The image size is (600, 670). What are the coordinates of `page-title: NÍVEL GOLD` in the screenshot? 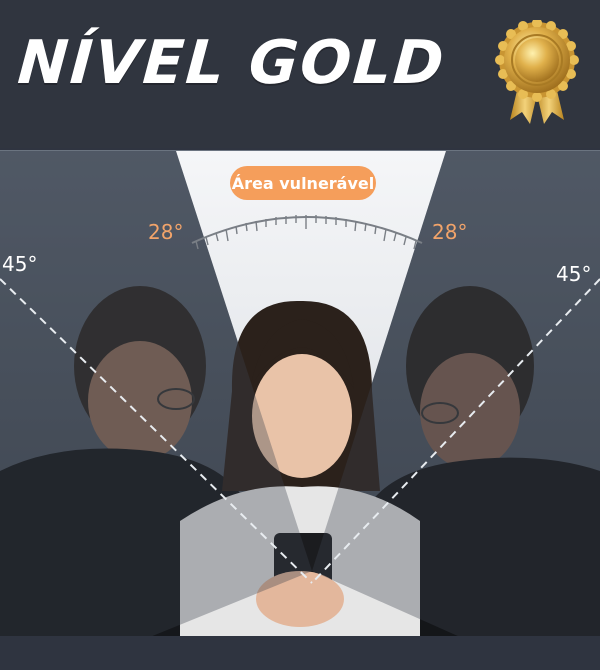 It's located at (231, 63).